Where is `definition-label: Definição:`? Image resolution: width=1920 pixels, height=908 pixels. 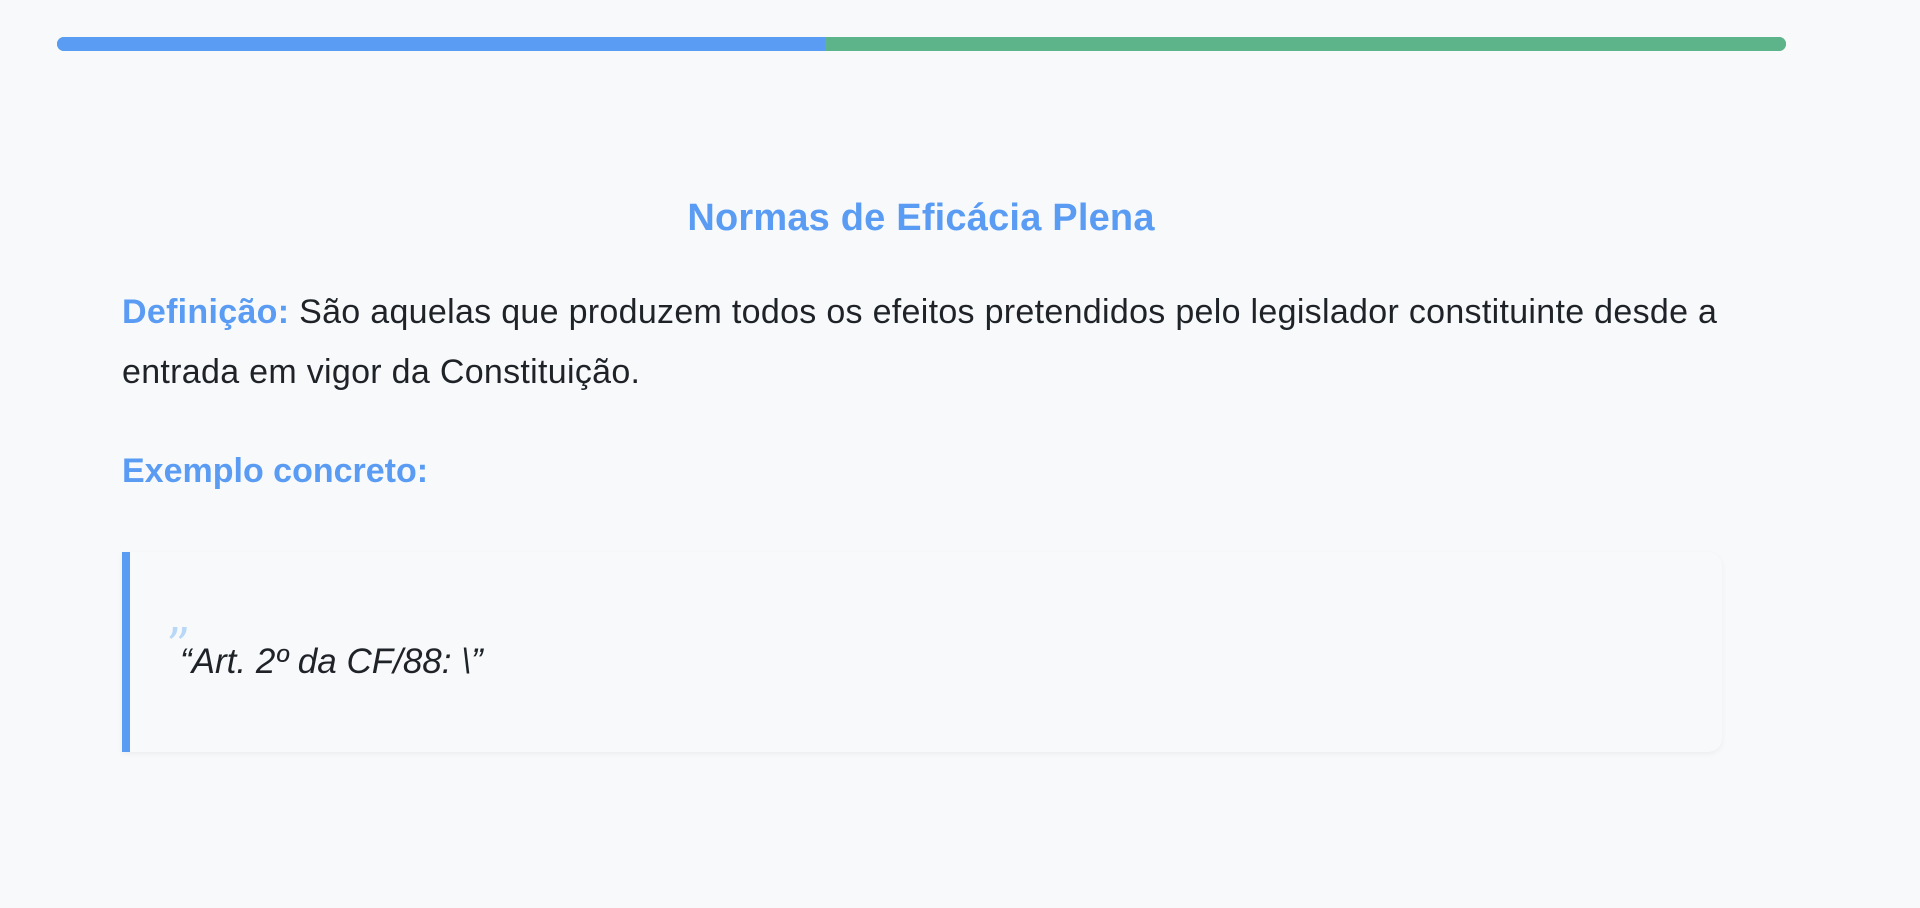 definition-label: Definição: is located at coordinates (206, 312).